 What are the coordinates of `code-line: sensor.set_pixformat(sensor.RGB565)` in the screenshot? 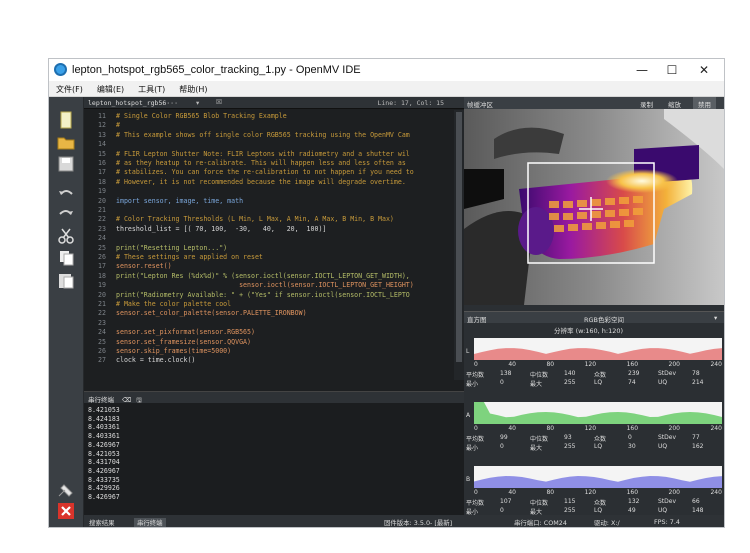 It's located at (185, 332).